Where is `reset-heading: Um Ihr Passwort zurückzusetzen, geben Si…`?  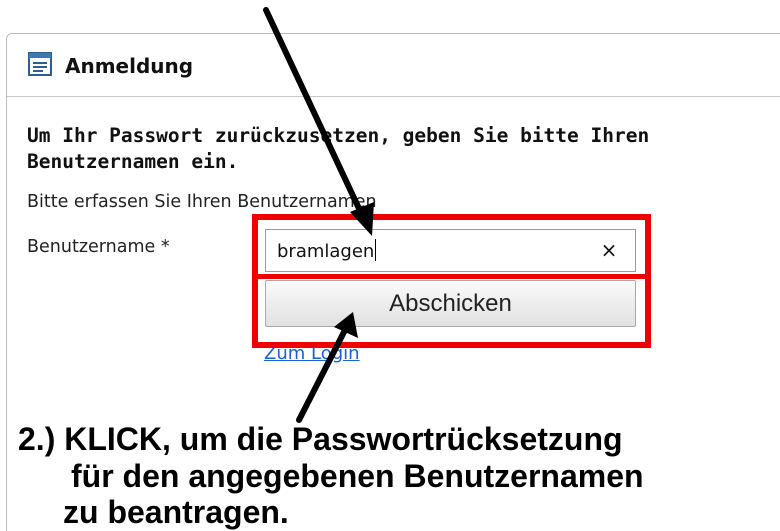 reset-heading: Um Ihr Passwort zurückzusetzen, geben Si… is located at coordinates (338, 148).